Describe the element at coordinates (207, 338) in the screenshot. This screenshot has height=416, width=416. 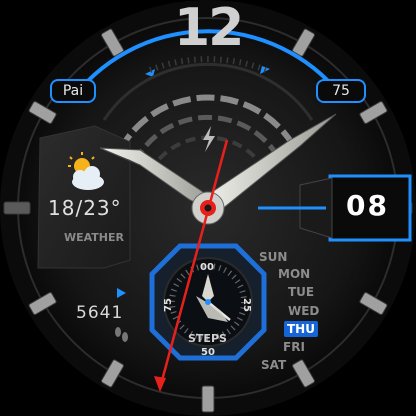
I see `subdial-label: STEPS` at that location.